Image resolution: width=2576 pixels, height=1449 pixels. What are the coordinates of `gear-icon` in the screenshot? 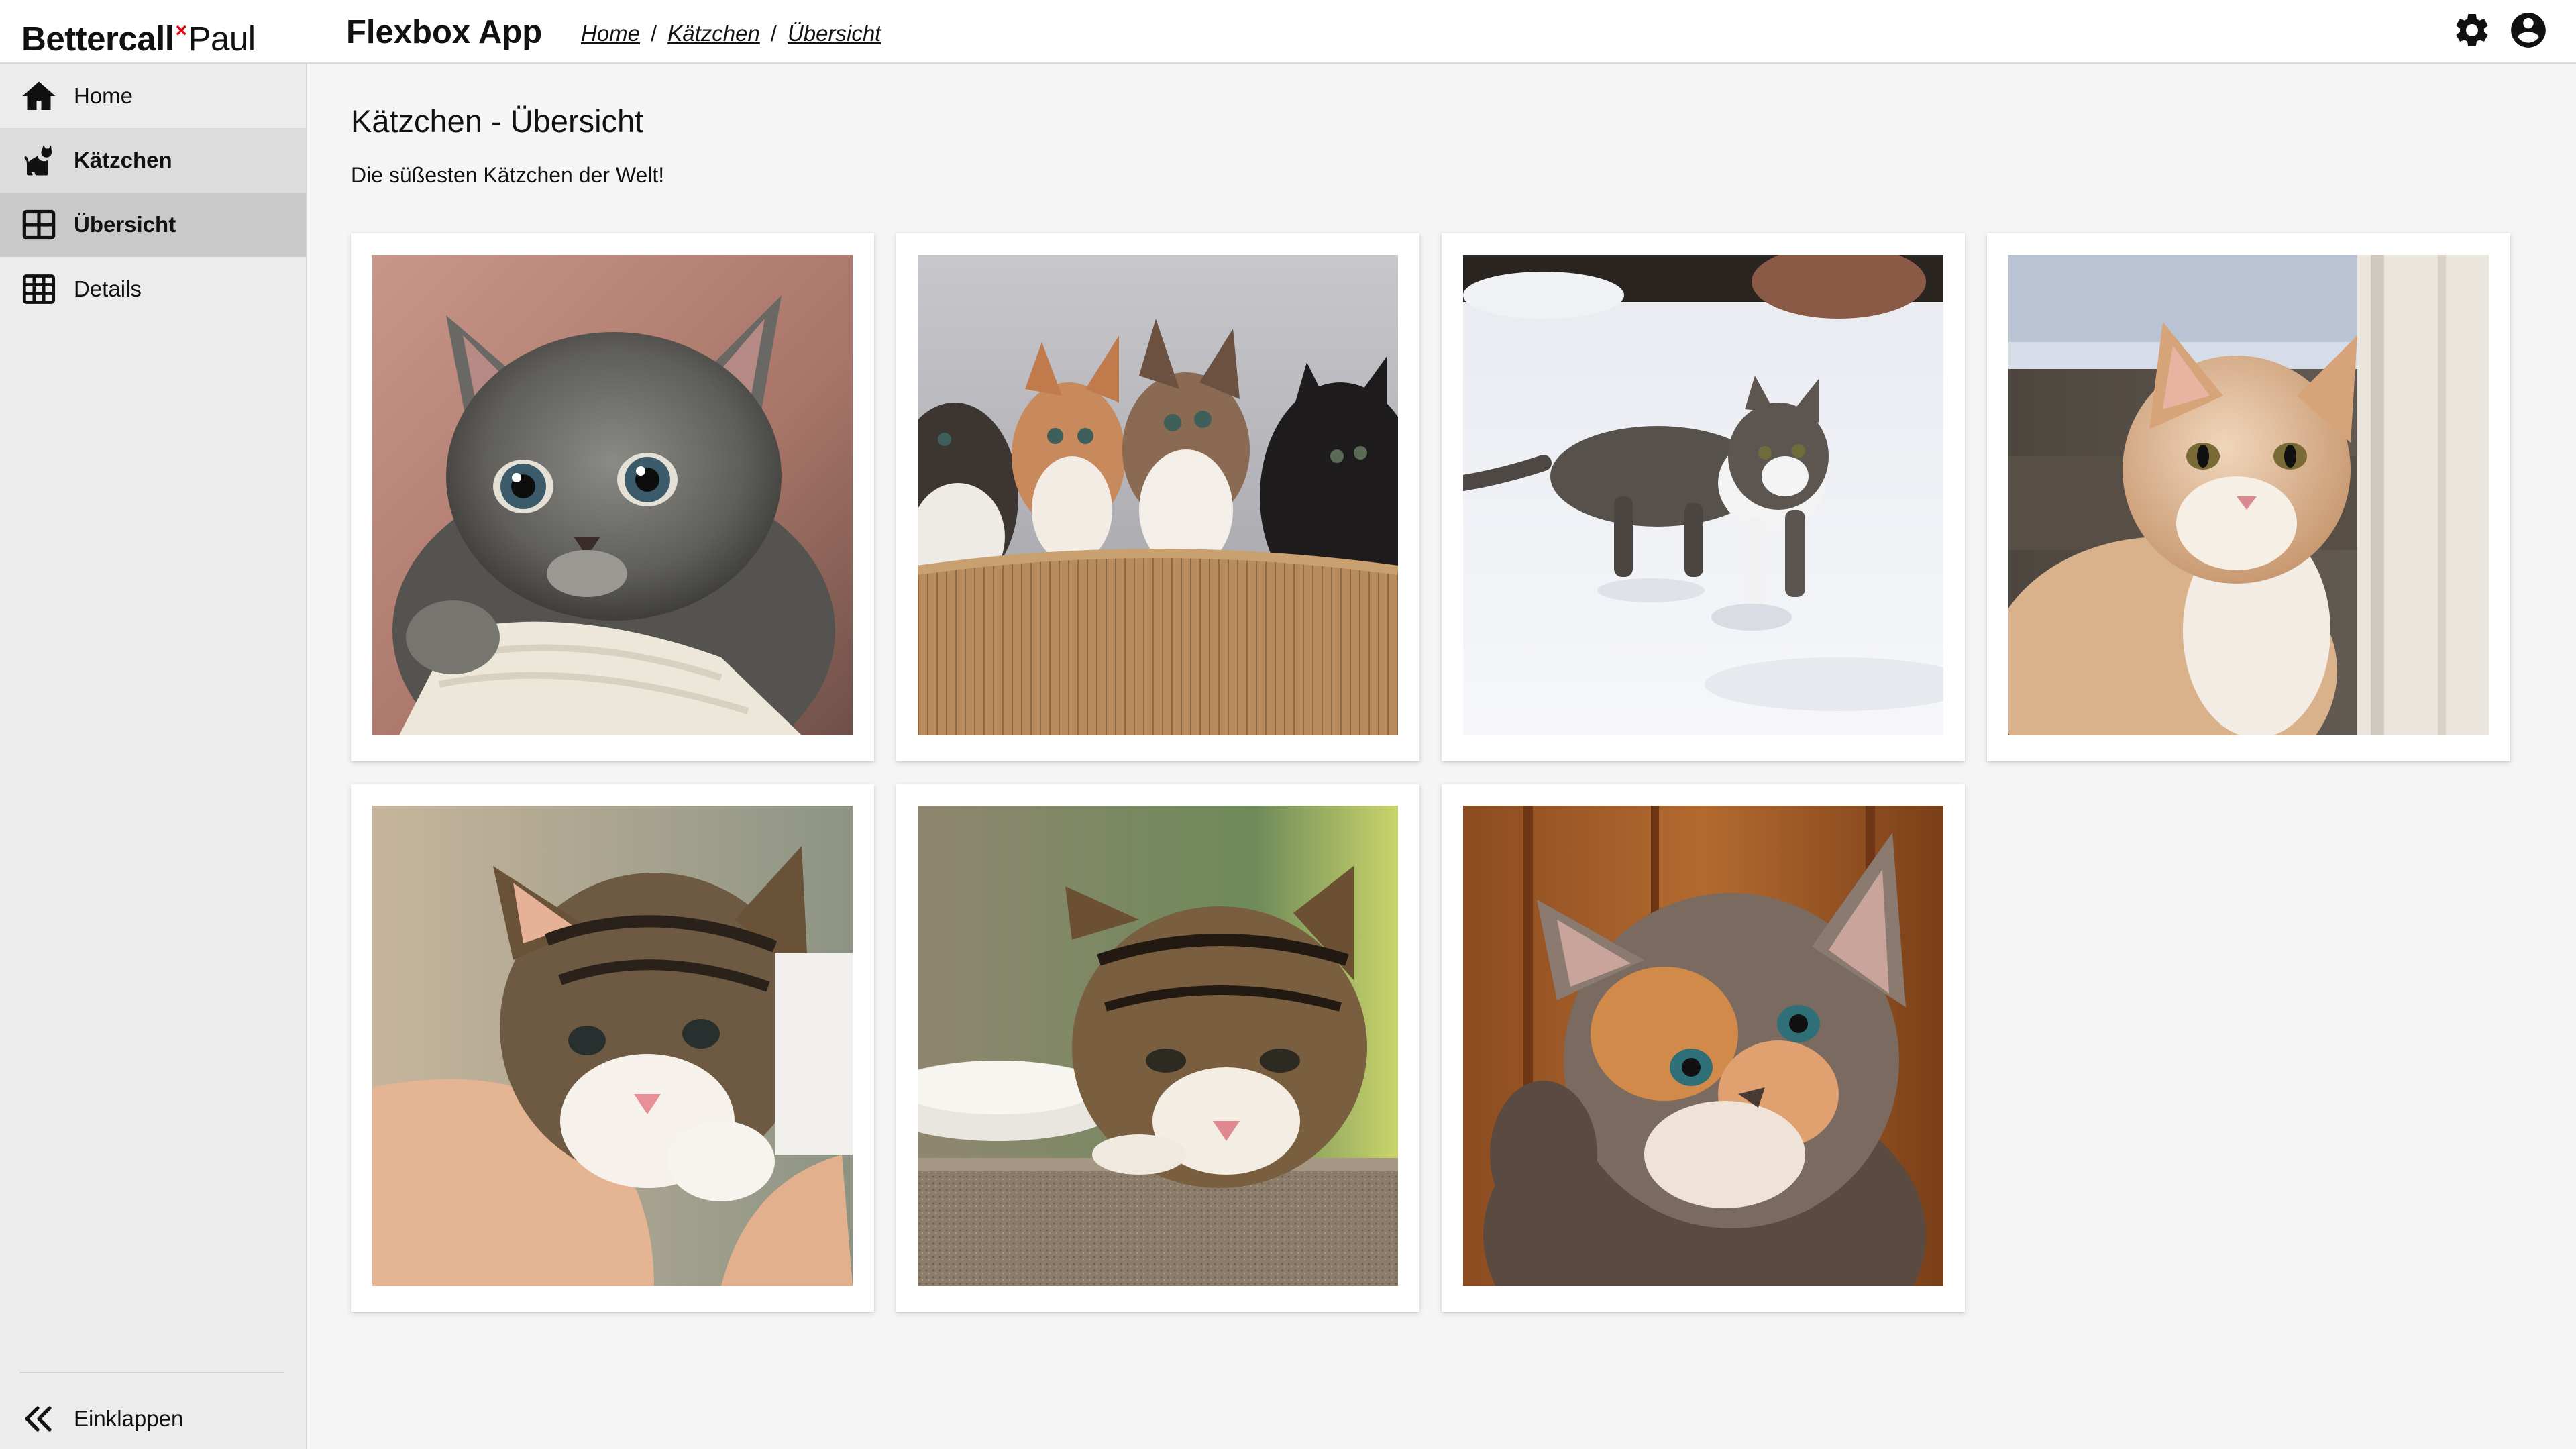 It's located at (2472, 29).